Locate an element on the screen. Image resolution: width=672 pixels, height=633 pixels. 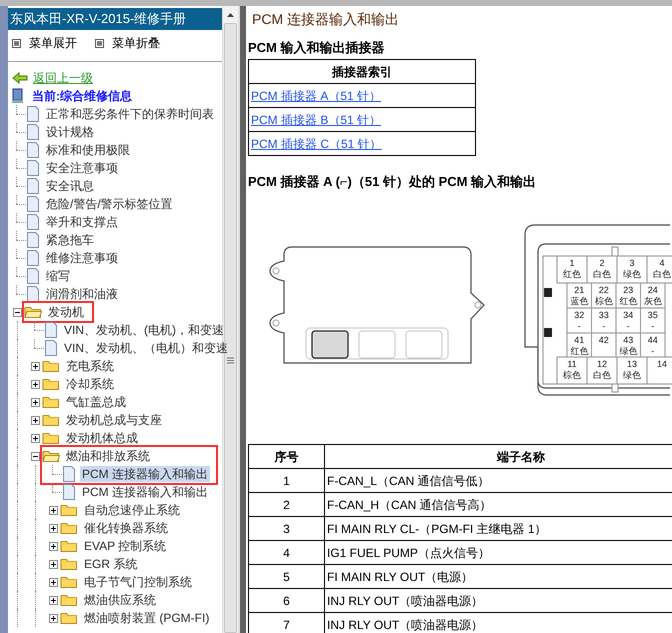
pin-number: 4 is located at coordinates (662, 263).